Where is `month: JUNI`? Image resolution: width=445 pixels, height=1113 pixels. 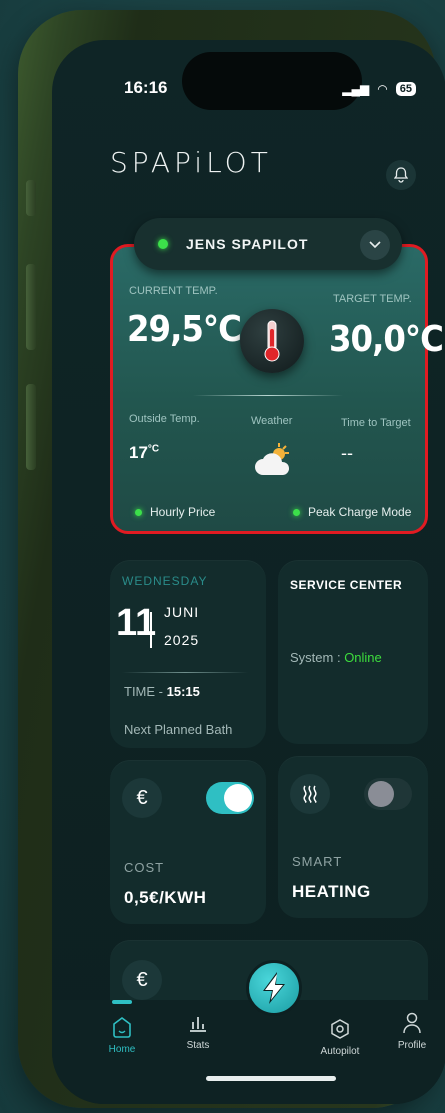 month: JUNI is located at coordinates (182, 612).